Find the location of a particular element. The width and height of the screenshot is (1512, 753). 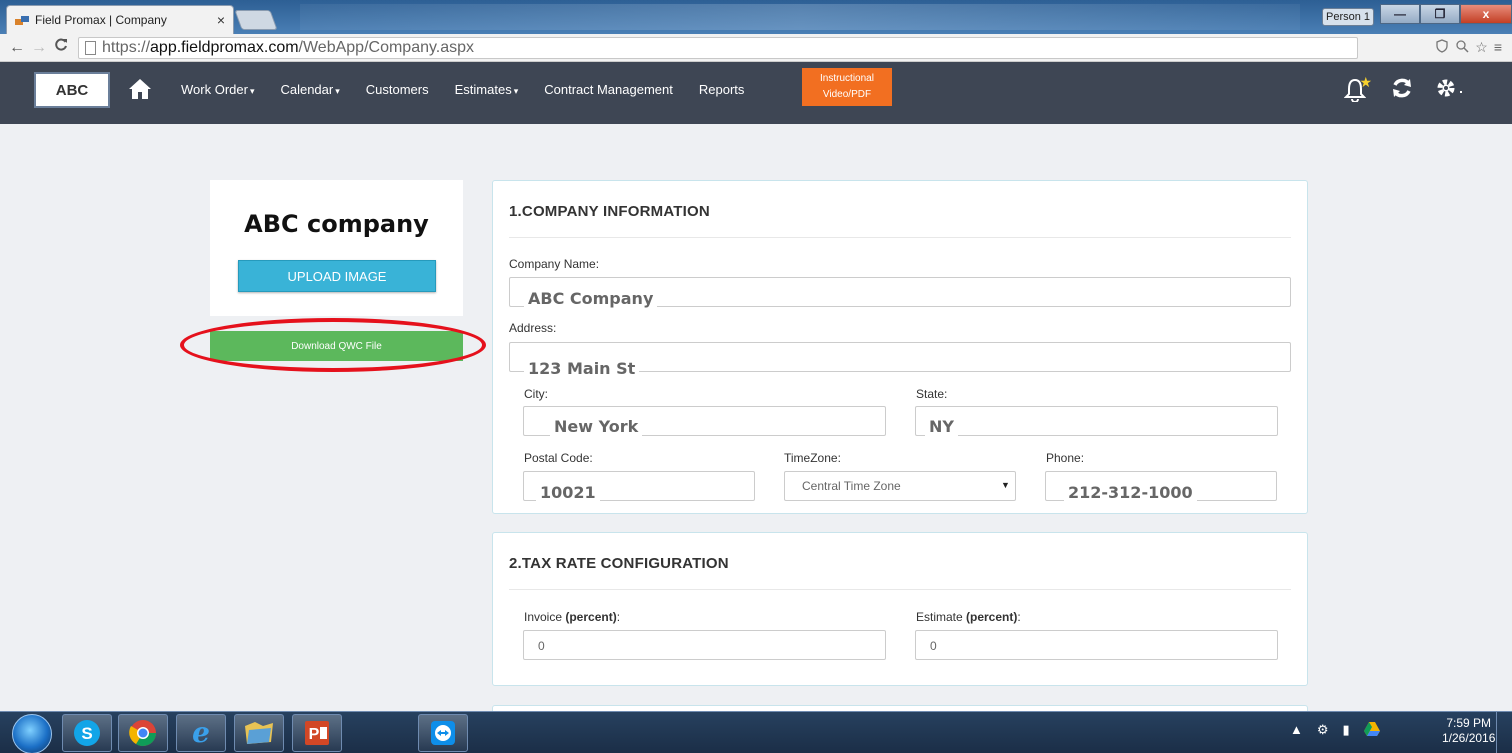

nav-reports: Reports is located at coordinates (722, 89).